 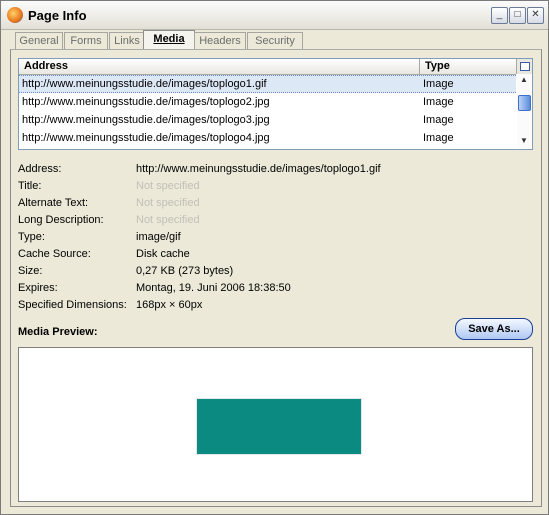 I want to click on media-list-header: Address Type, so click(x=267, y=67).